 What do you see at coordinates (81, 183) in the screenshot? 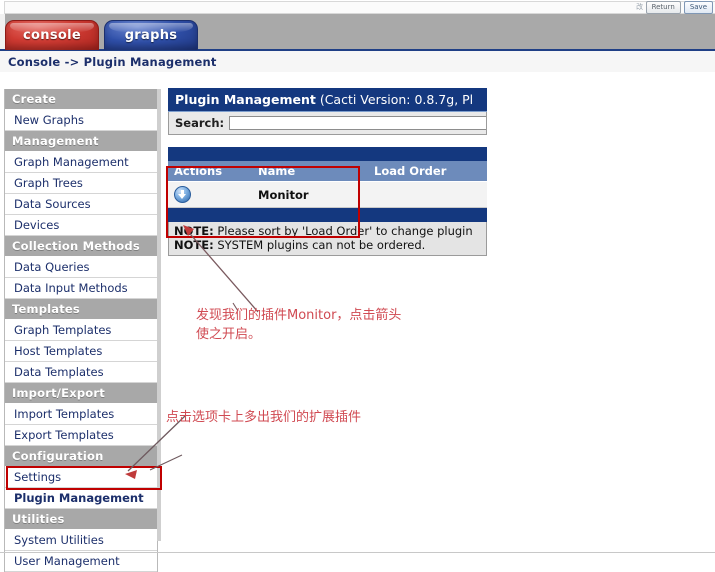
I see `sidebar-item-graph-trees: Graph Trees` at bounding box center [81, 183].